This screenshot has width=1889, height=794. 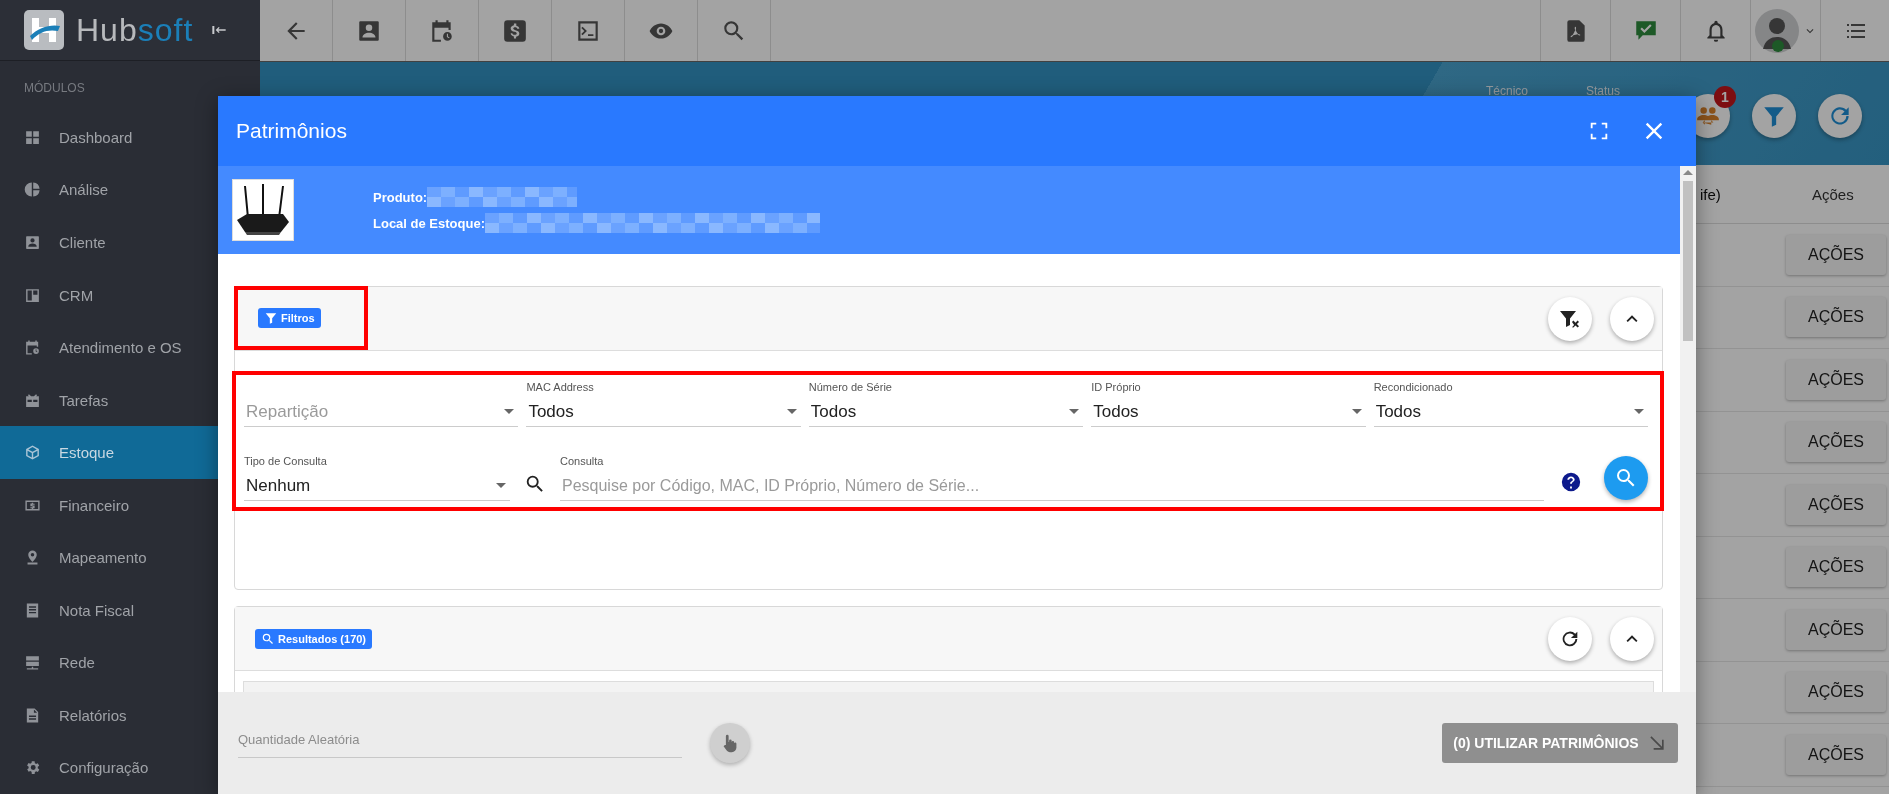 I want to click on nav-item: Análise, so click(x=130, y=190).